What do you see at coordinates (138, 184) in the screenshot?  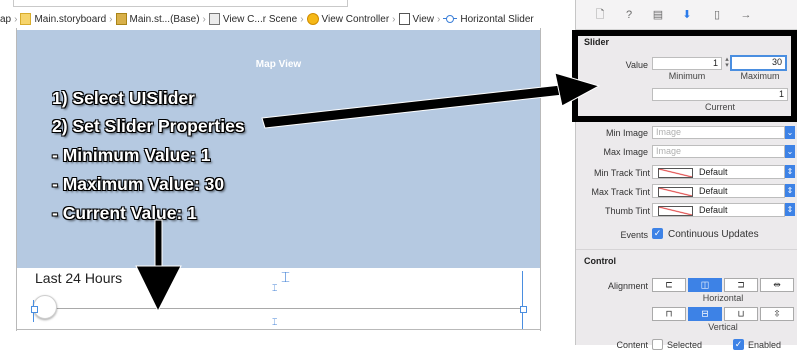 I see `annotation-step-4: - Maximum Value: 30` at bounding box center [138, 184].